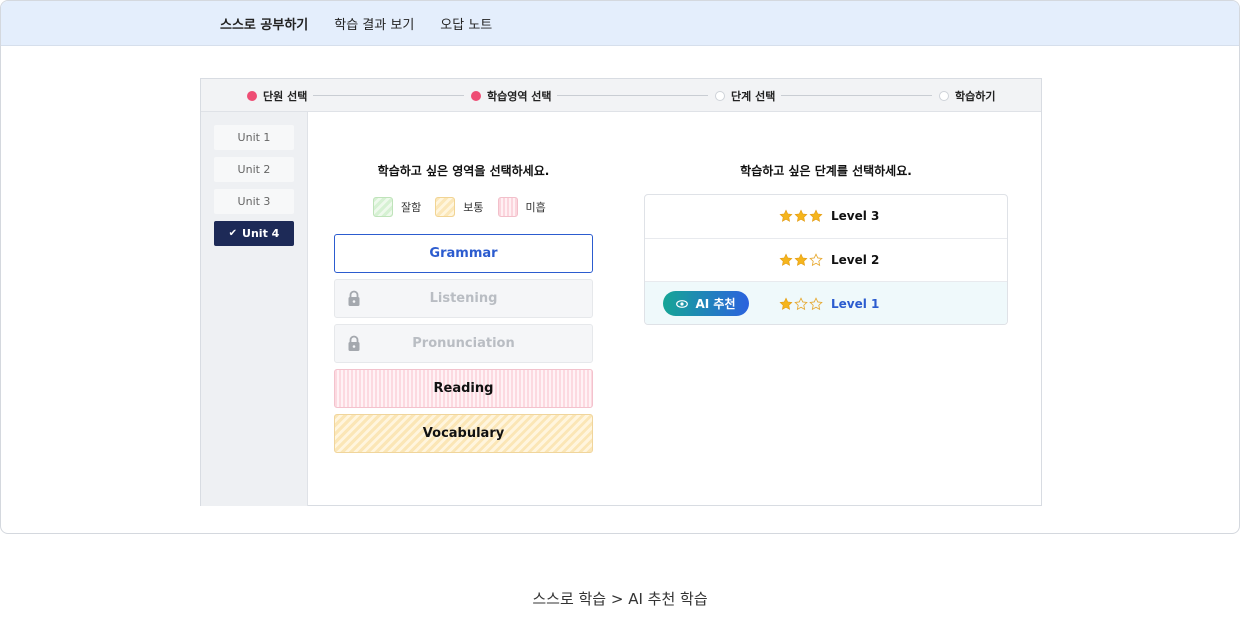 The height and width of the screenshot is (641, 1240). I want to click on legend-good-swatch, so click(383, 207).